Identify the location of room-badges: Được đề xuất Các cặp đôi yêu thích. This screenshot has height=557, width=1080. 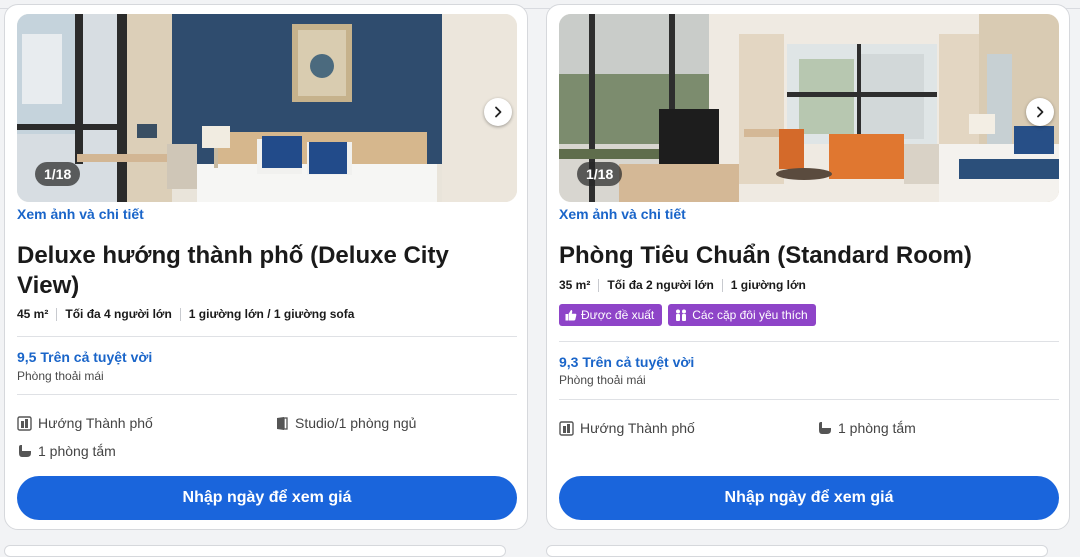
(687, 315).